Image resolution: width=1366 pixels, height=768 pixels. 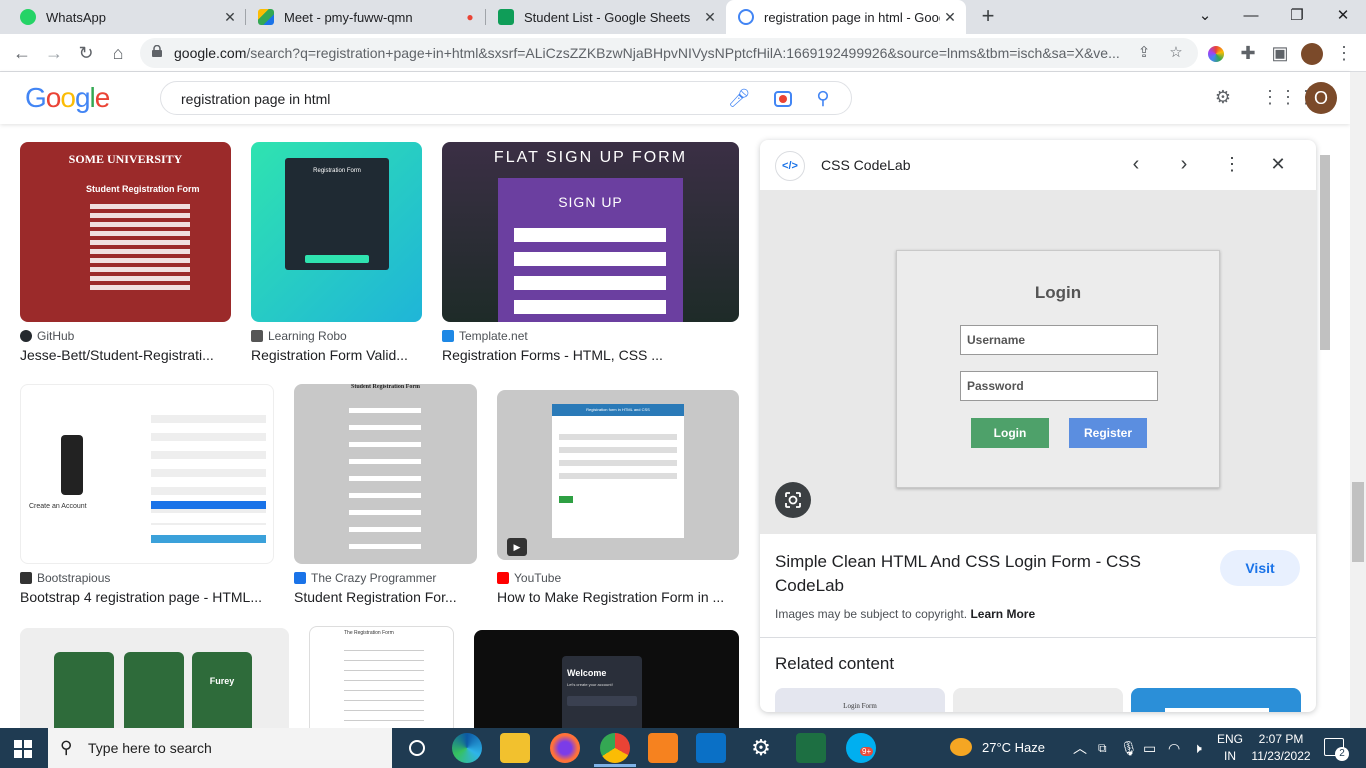 What do you see at coordinates (860, 700) in the screenshot?
I see `related-thumb-1: Login Form` at bounding box center [860, 700].